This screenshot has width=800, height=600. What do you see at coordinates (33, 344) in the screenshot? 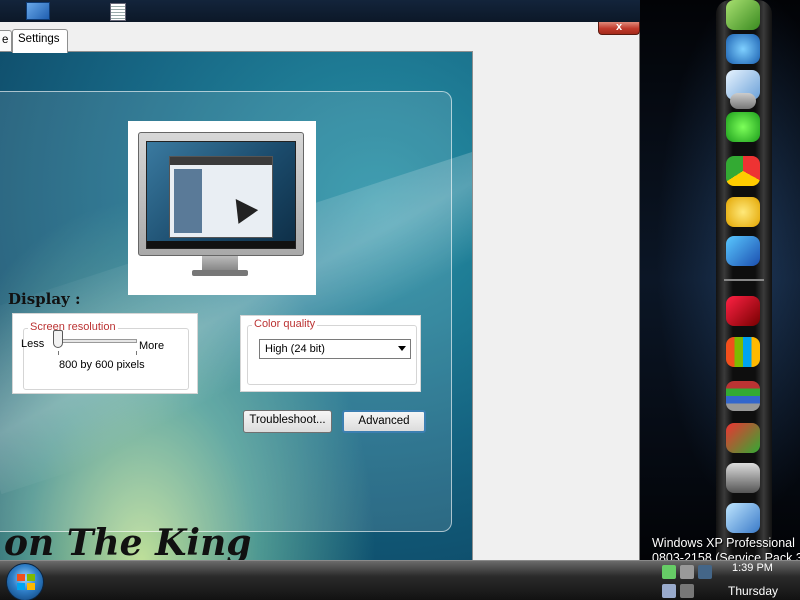
I see `slider-less-label: Less` at bounding box center [33, 344].